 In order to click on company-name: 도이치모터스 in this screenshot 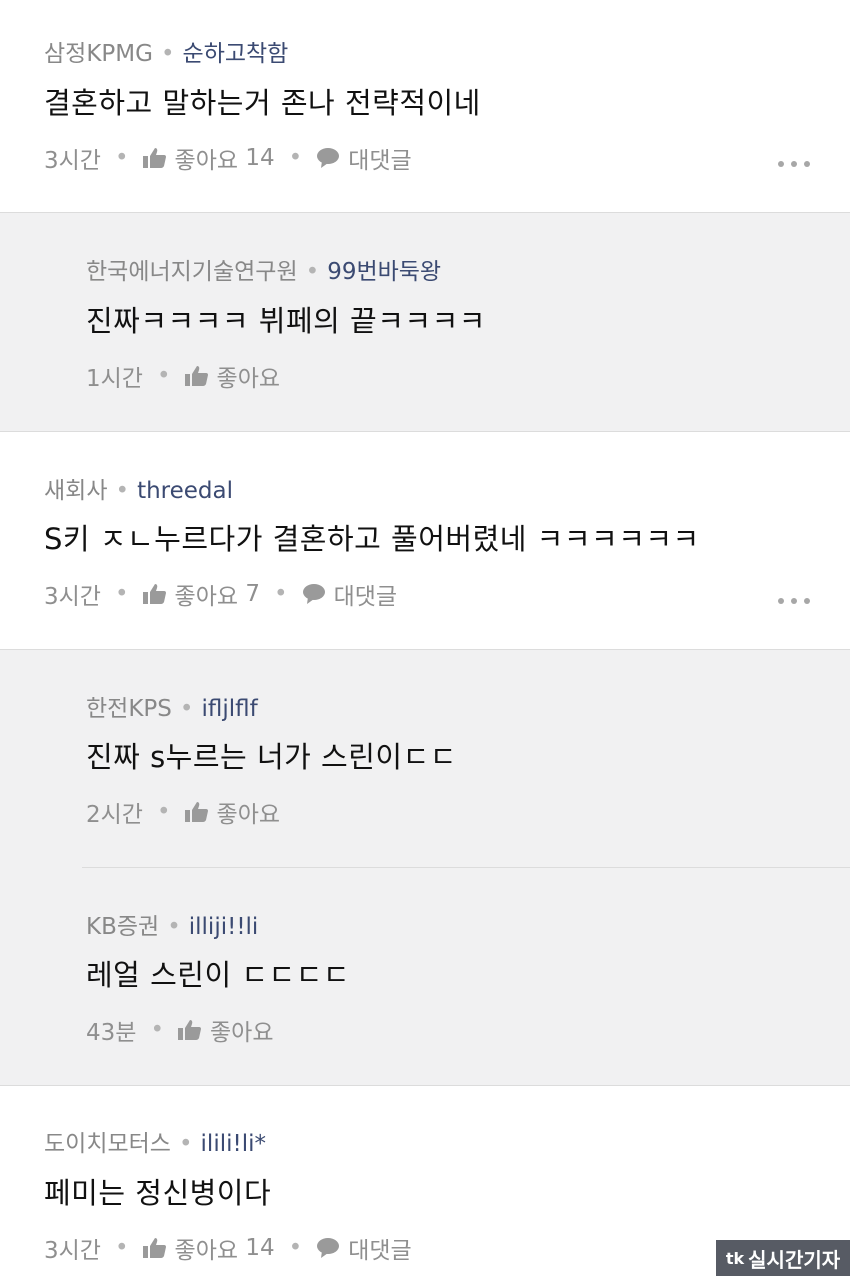, I will do `click(107, 1144)`.